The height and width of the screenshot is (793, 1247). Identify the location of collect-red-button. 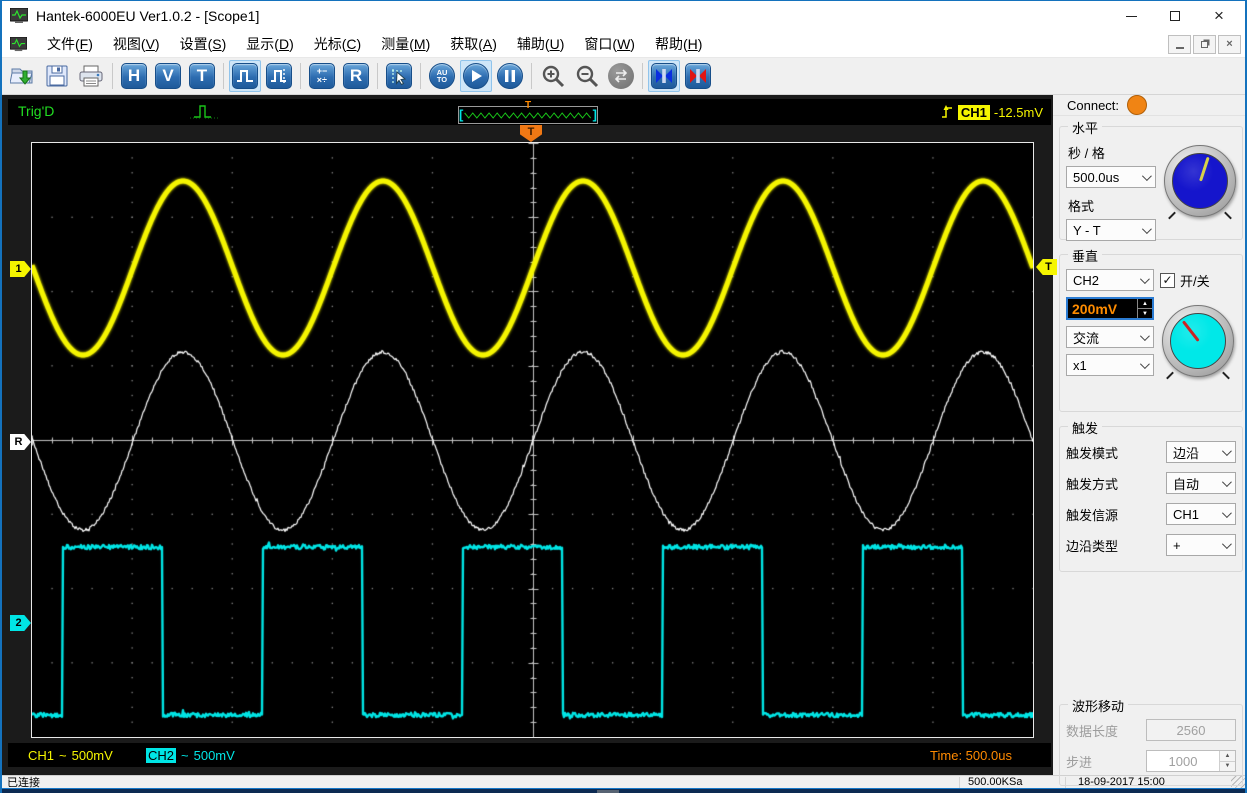
(698, 76).